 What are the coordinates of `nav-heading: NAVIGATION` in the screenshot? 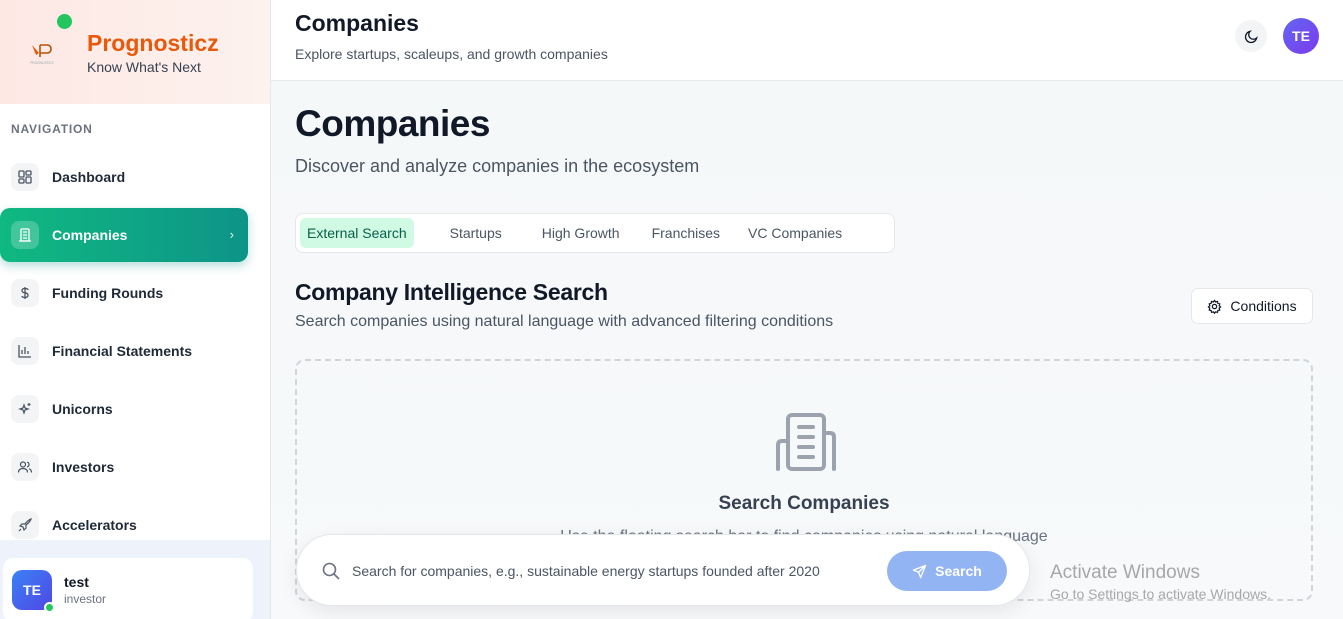 It's located at (52, 129).